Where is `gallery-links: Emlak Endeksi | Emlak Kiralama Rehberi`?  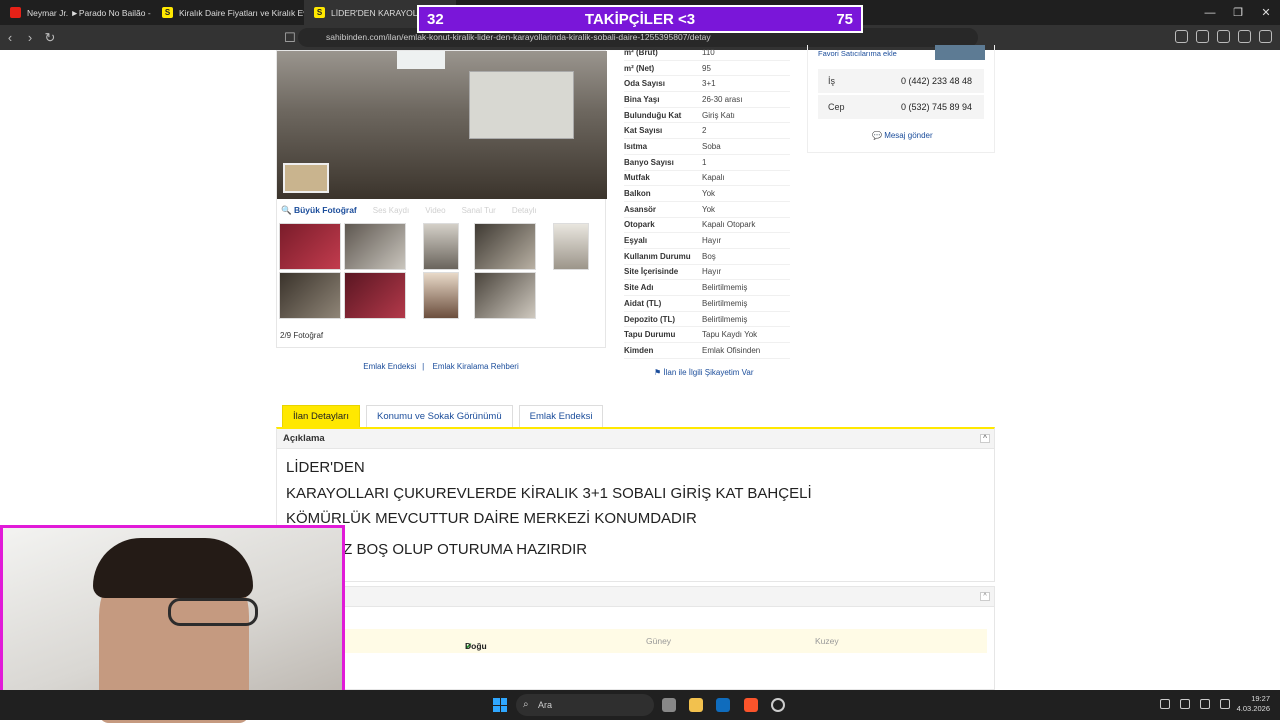
gallery-links: Emlak Endeksi | Emlak Kiralama Rehberi is located at coordinates (441, 366).